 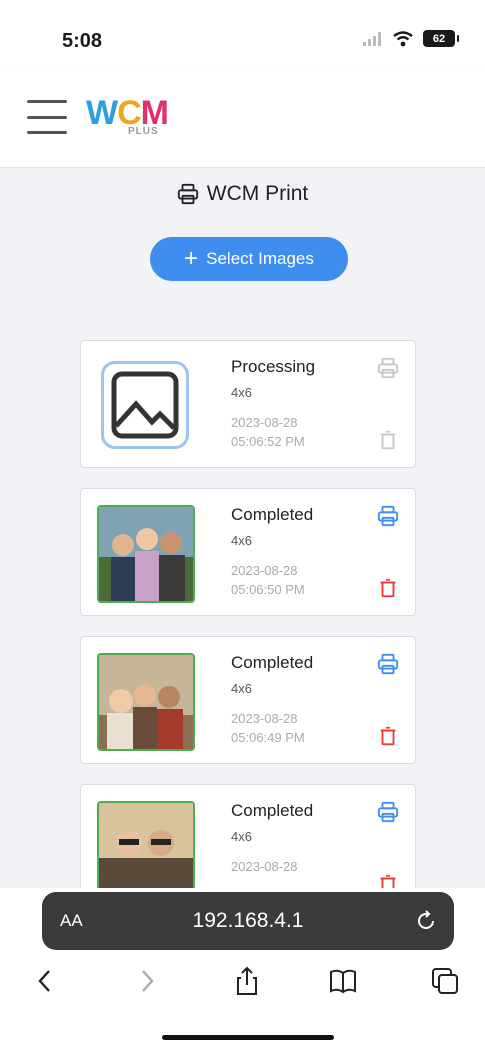 I want to click on status-icons: 62, so click(x=411, y=38).